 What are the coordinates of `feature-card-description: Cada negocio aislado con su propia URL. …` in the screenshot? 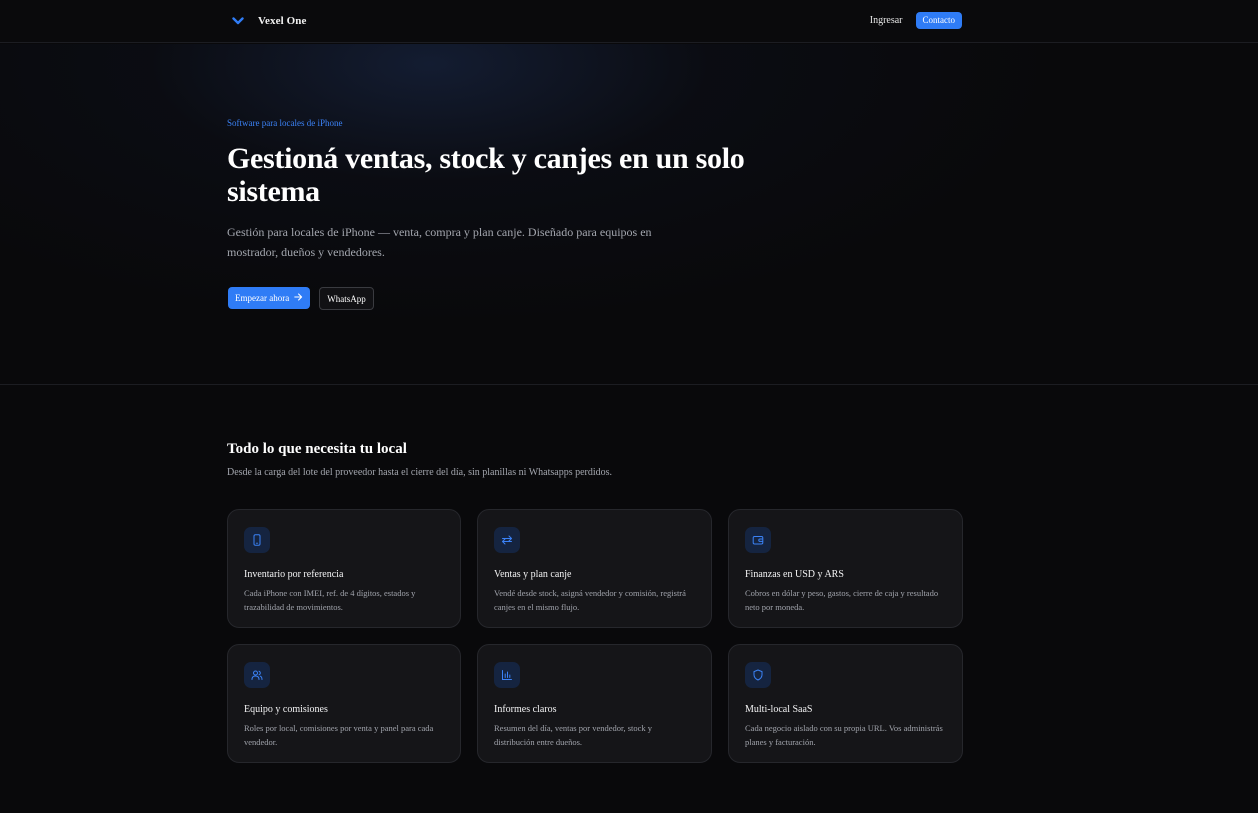 It's located at (844, 735).